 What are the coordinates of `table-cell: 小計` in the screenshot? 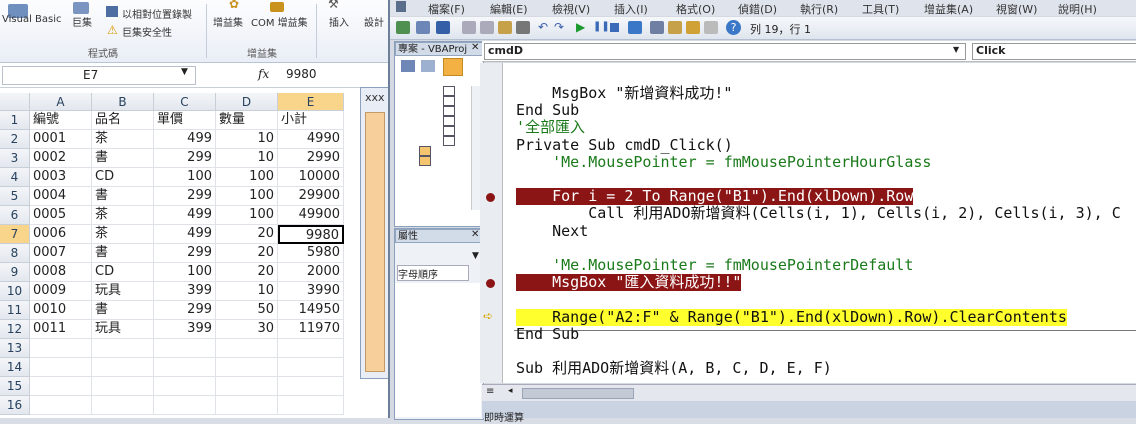 It's located at (311, 120).